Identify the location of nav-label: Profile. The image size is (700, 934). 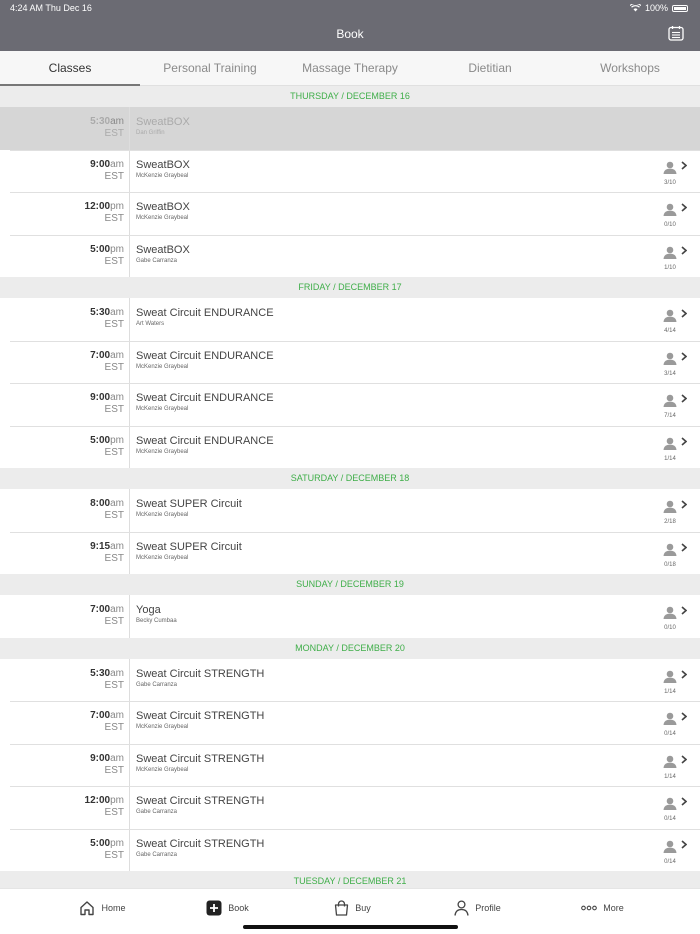
(488, 908).